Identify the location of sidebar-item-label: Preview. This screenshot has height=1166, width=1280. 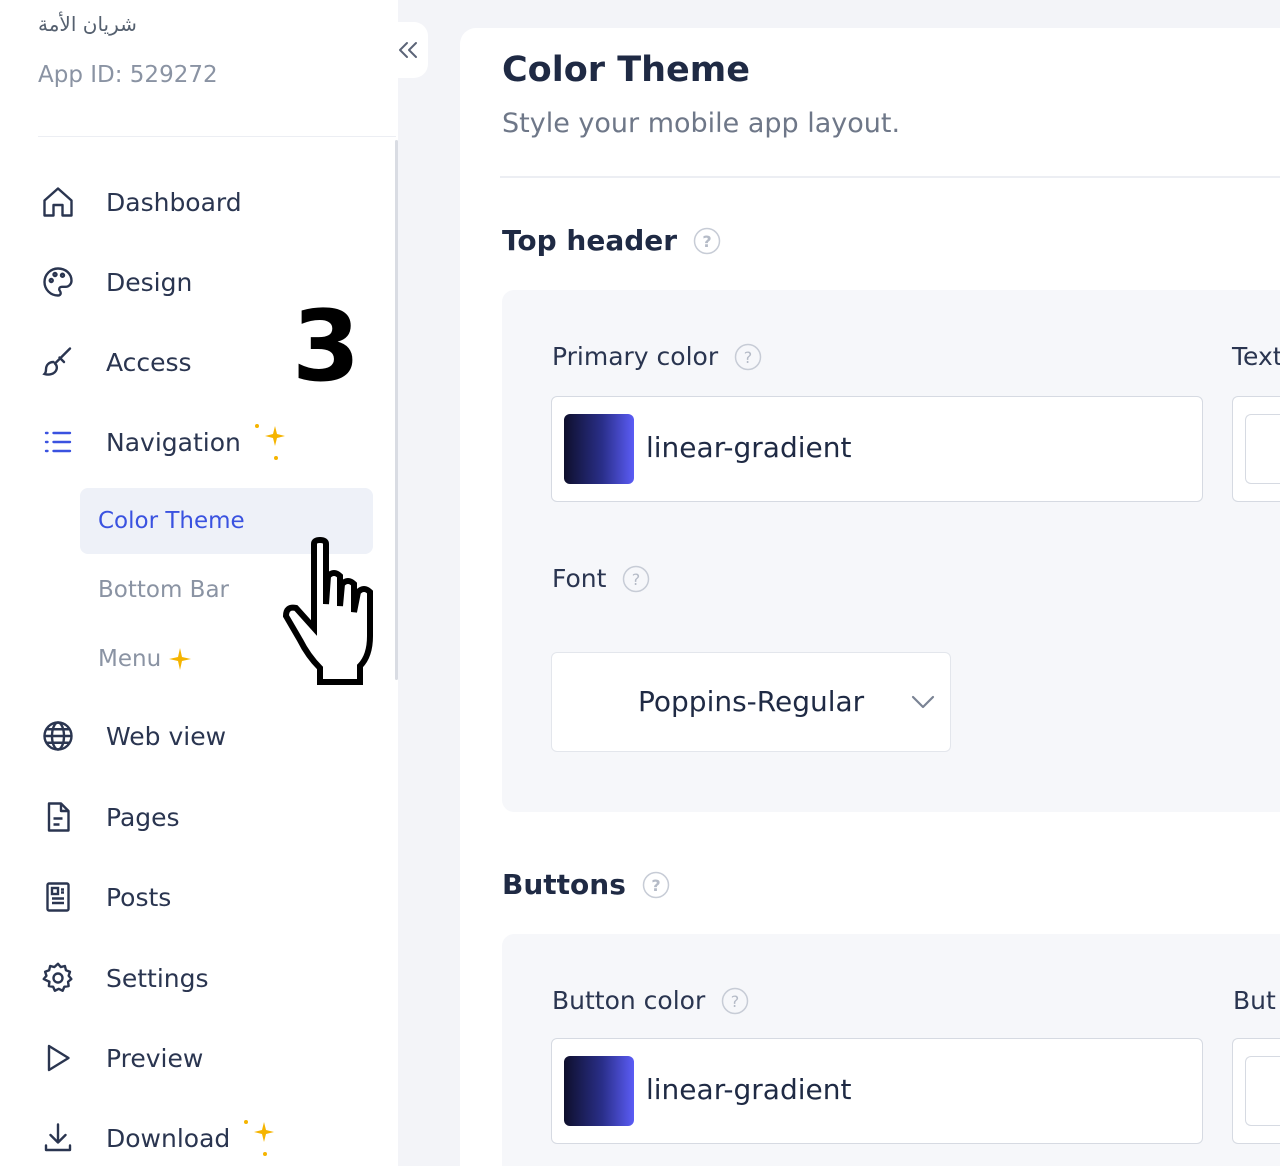
(155, 1058).